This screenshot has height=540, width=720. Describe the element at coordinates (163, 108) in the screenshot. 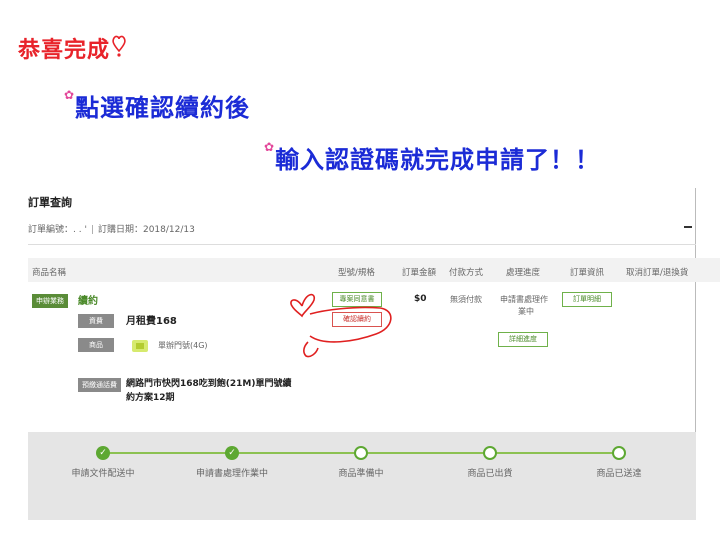

I see `instruction-text-1: 點選確認續約後` at that location.